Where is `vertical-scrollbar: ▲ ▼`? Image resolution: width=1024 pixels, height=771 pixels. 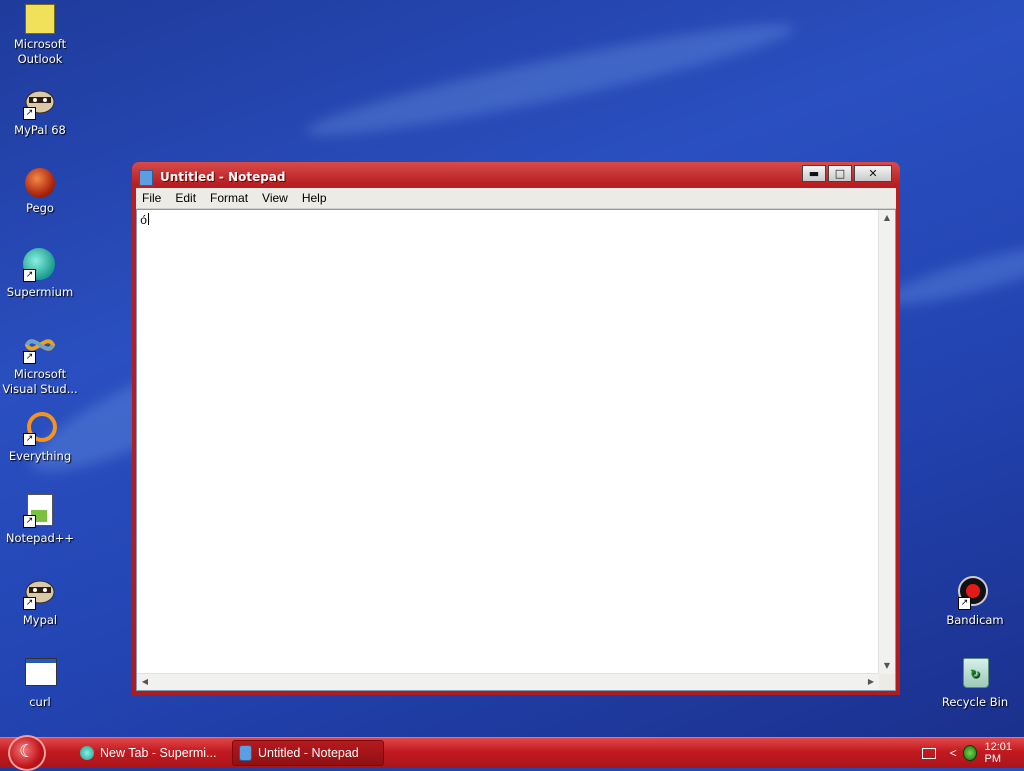 vertical-scrollbar: ▲ ▼ is located at coordinates (886, 442).